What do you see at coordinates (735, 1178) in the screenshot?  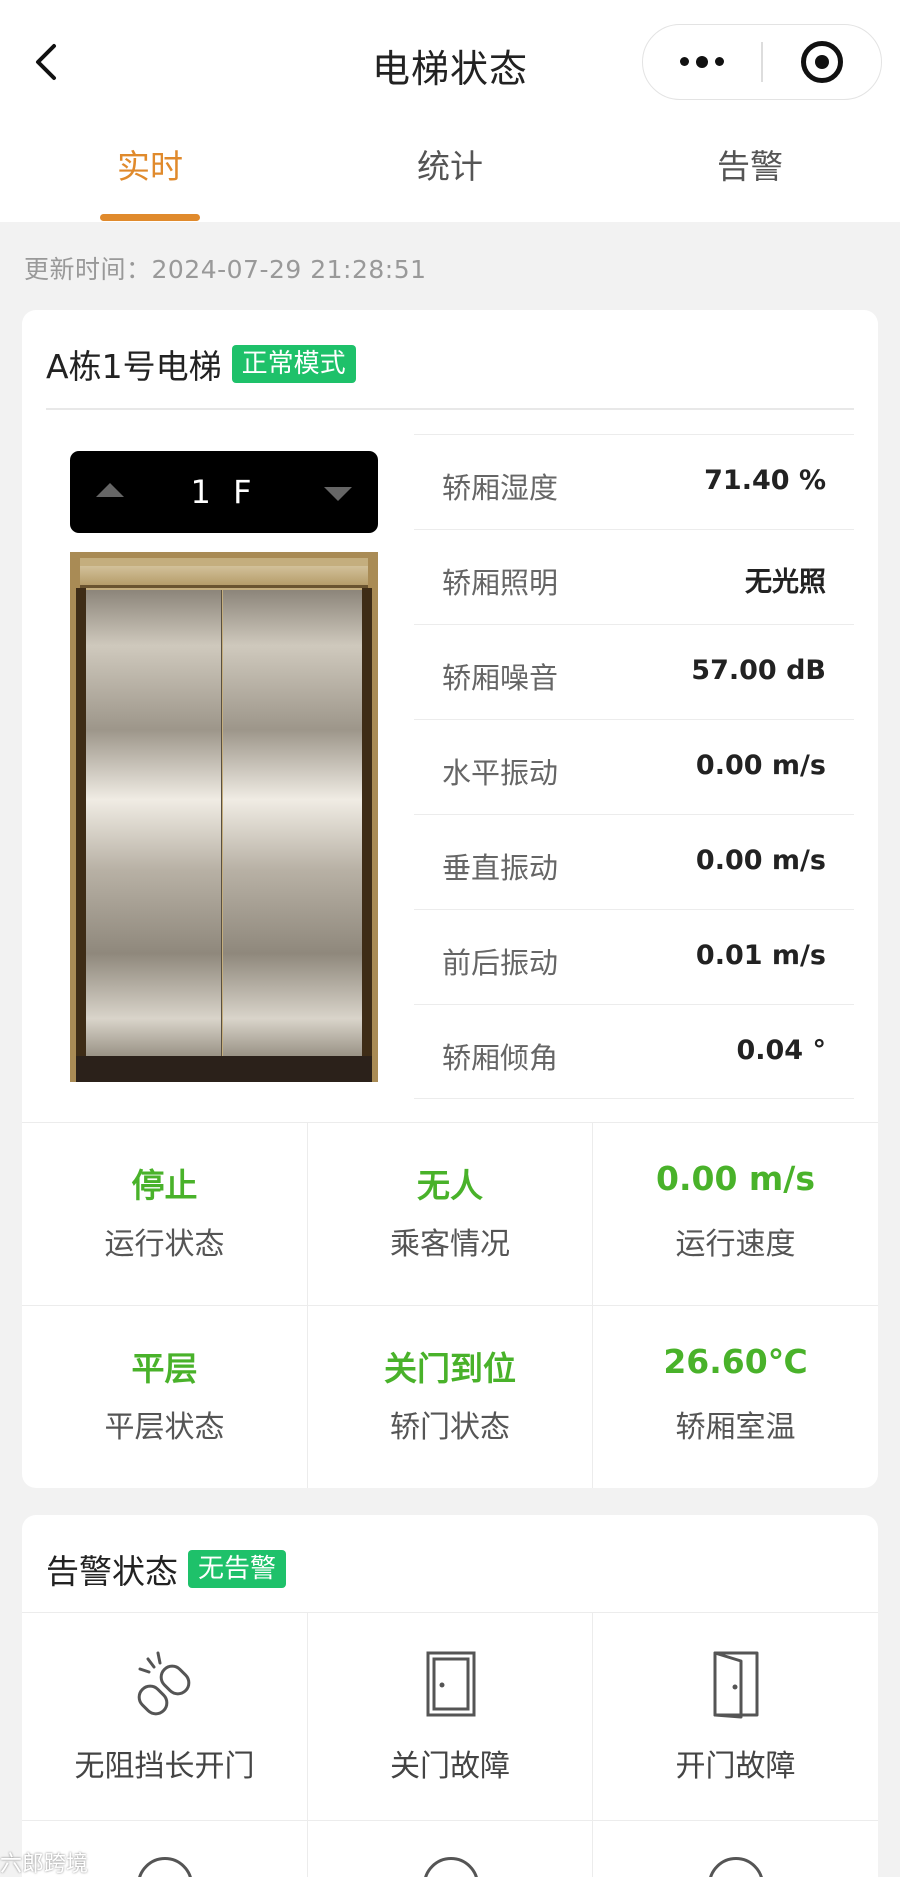 I see `status-value: 0.00 m/s` at bounding box center [735, 1178].